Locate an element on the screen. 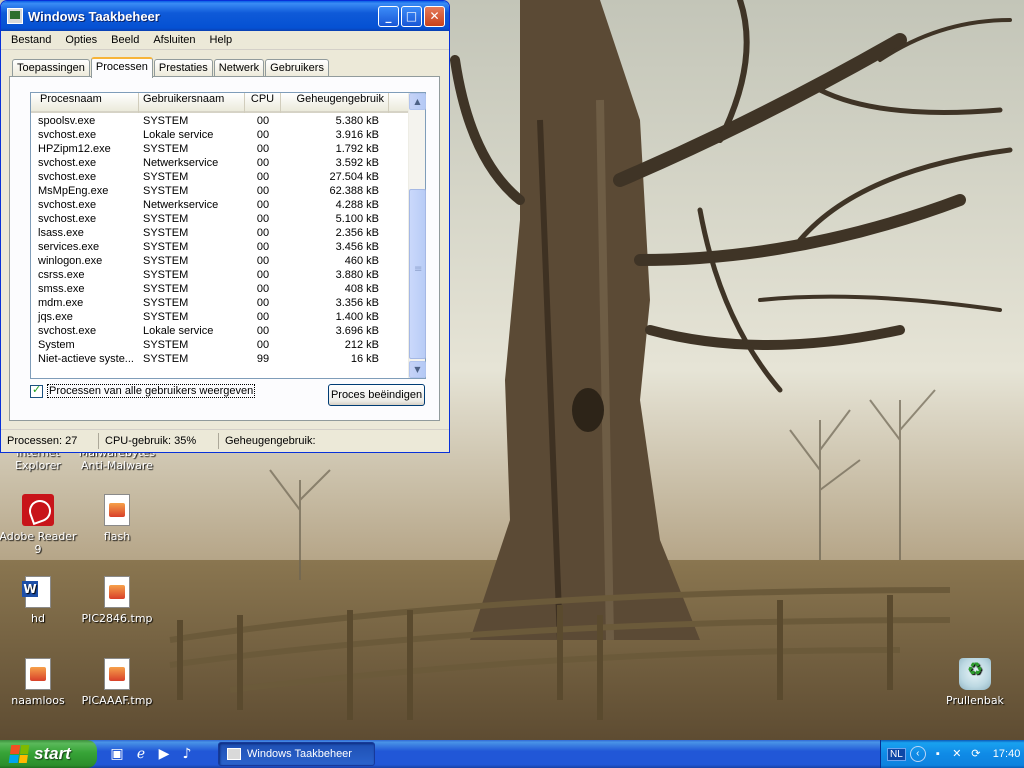  menu-opties: Opties is located at coordinates (81, 40).